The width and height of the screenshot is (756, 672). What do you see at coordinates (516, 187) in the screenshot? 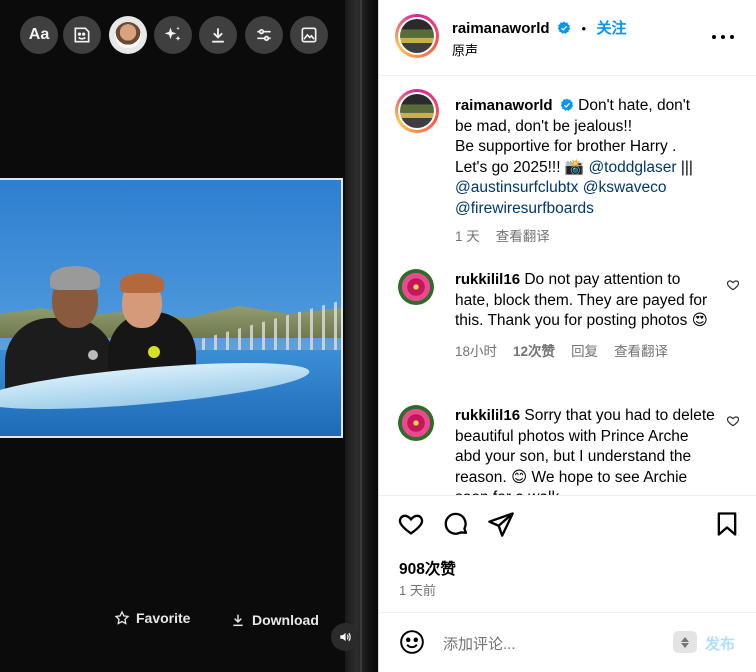
I see `mention-link: @austinsurfclubtx` at bounding box center [516, 187].